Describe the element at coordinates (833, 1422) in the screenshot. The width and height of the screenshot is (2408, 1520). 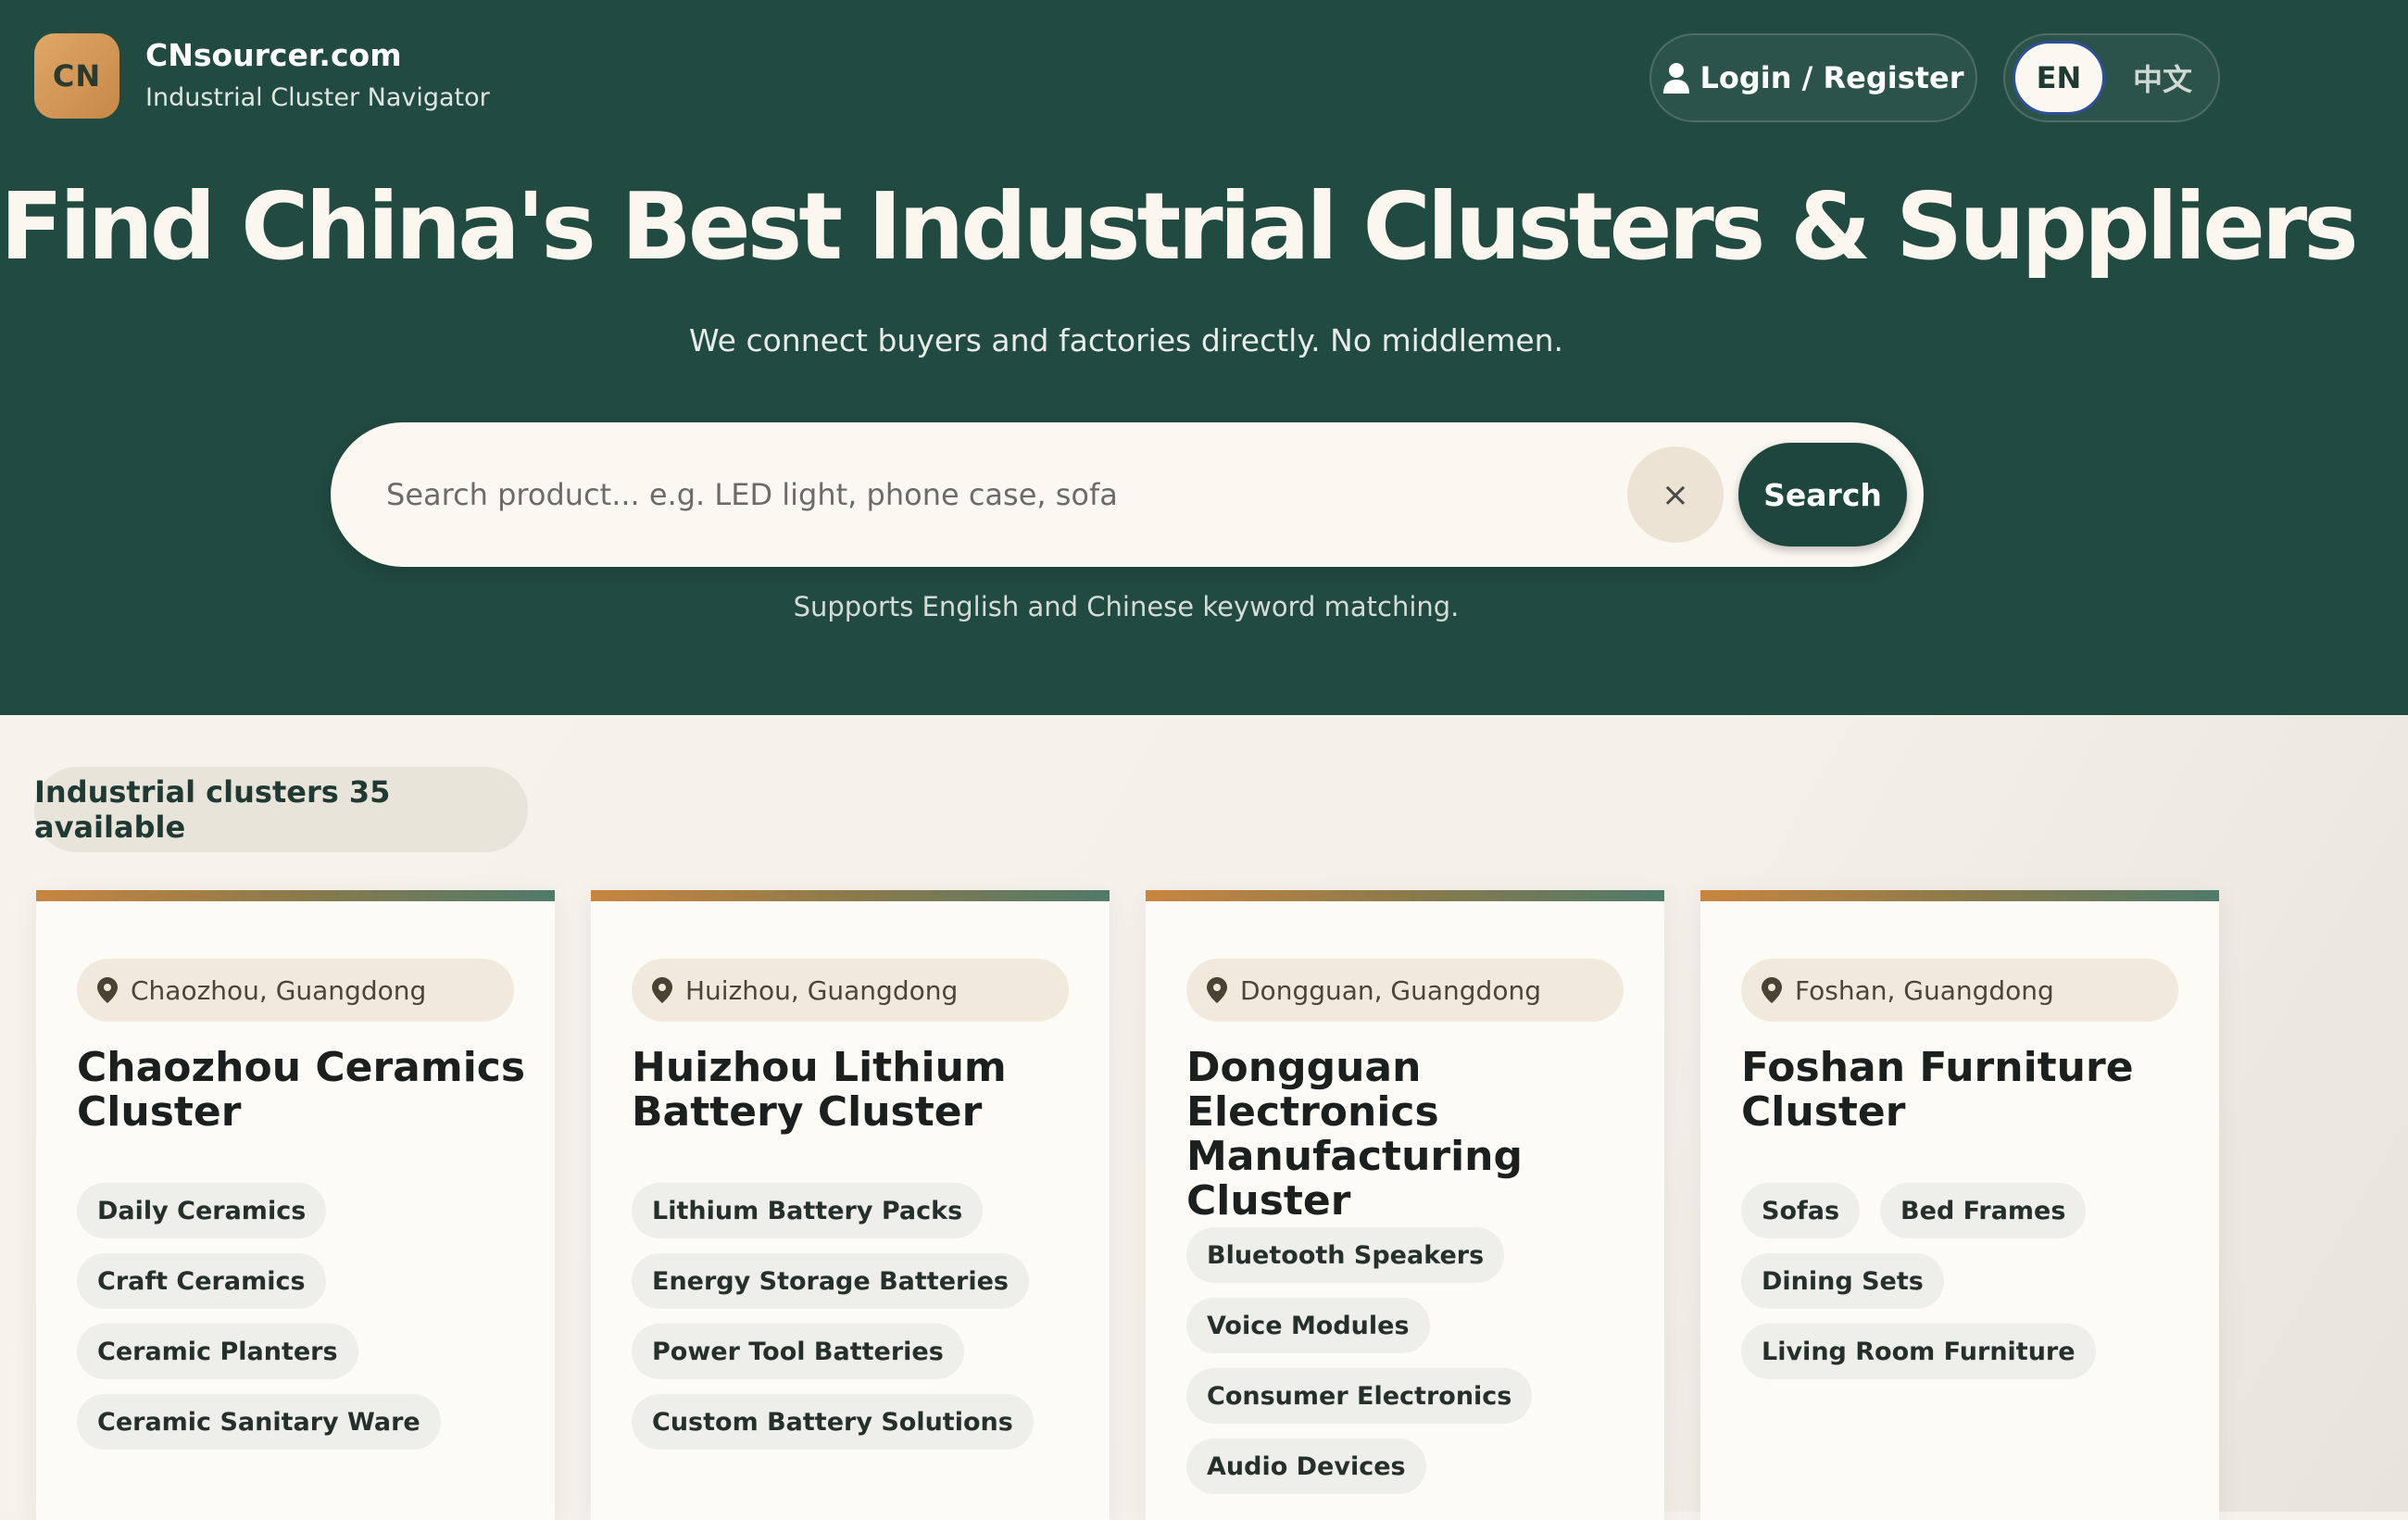
I see `product-tag: Custom Battery Solutions` at that location.